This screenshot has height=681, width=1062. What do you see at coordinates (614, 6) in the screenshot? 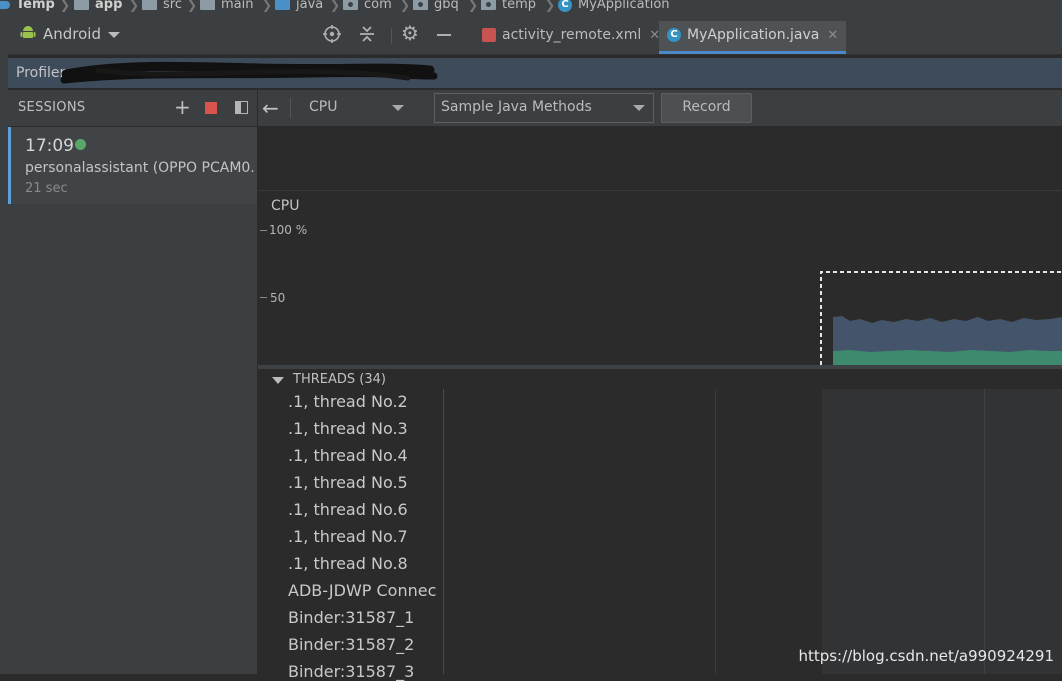
I see `breadcrumb-myapplication: C MyApplication` at bounding box center [614, 6].